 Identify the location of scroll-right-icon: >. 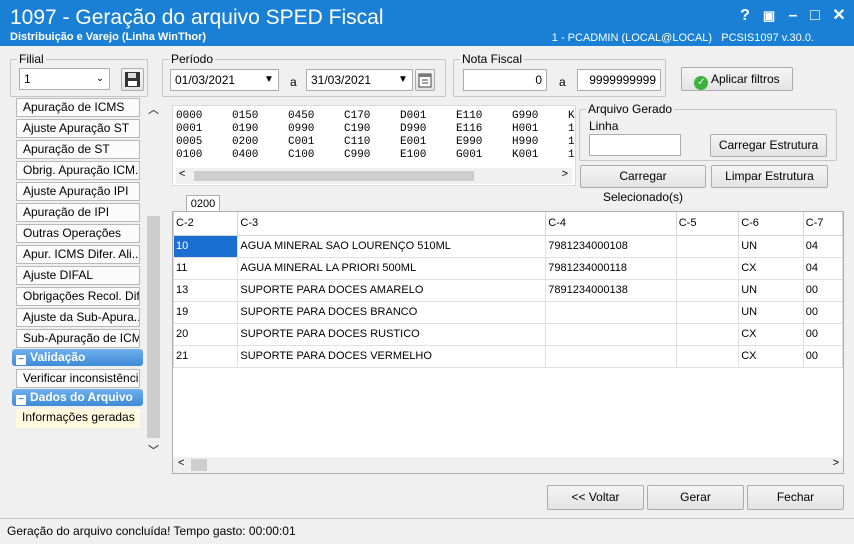
(565, 174).